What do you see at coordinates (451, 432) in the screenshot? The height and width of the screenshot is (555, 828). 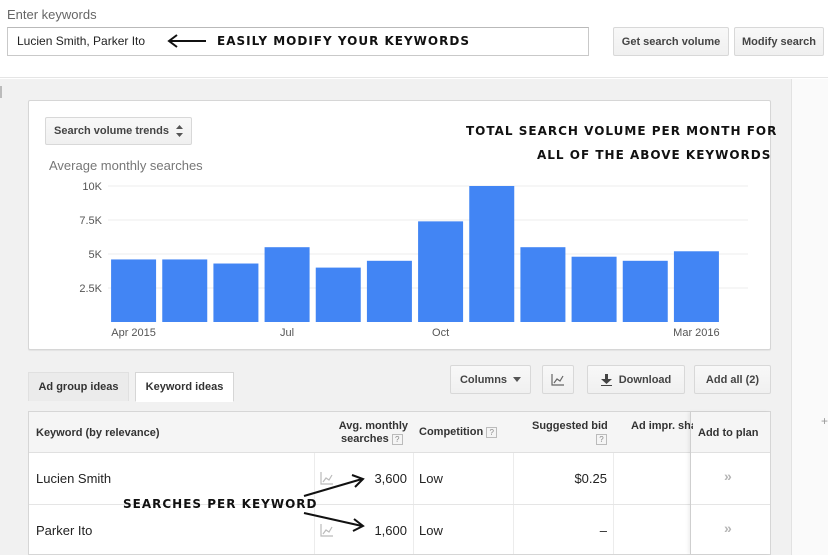 I see `header-competition-label: Competition` at bounding box center [451, 432].